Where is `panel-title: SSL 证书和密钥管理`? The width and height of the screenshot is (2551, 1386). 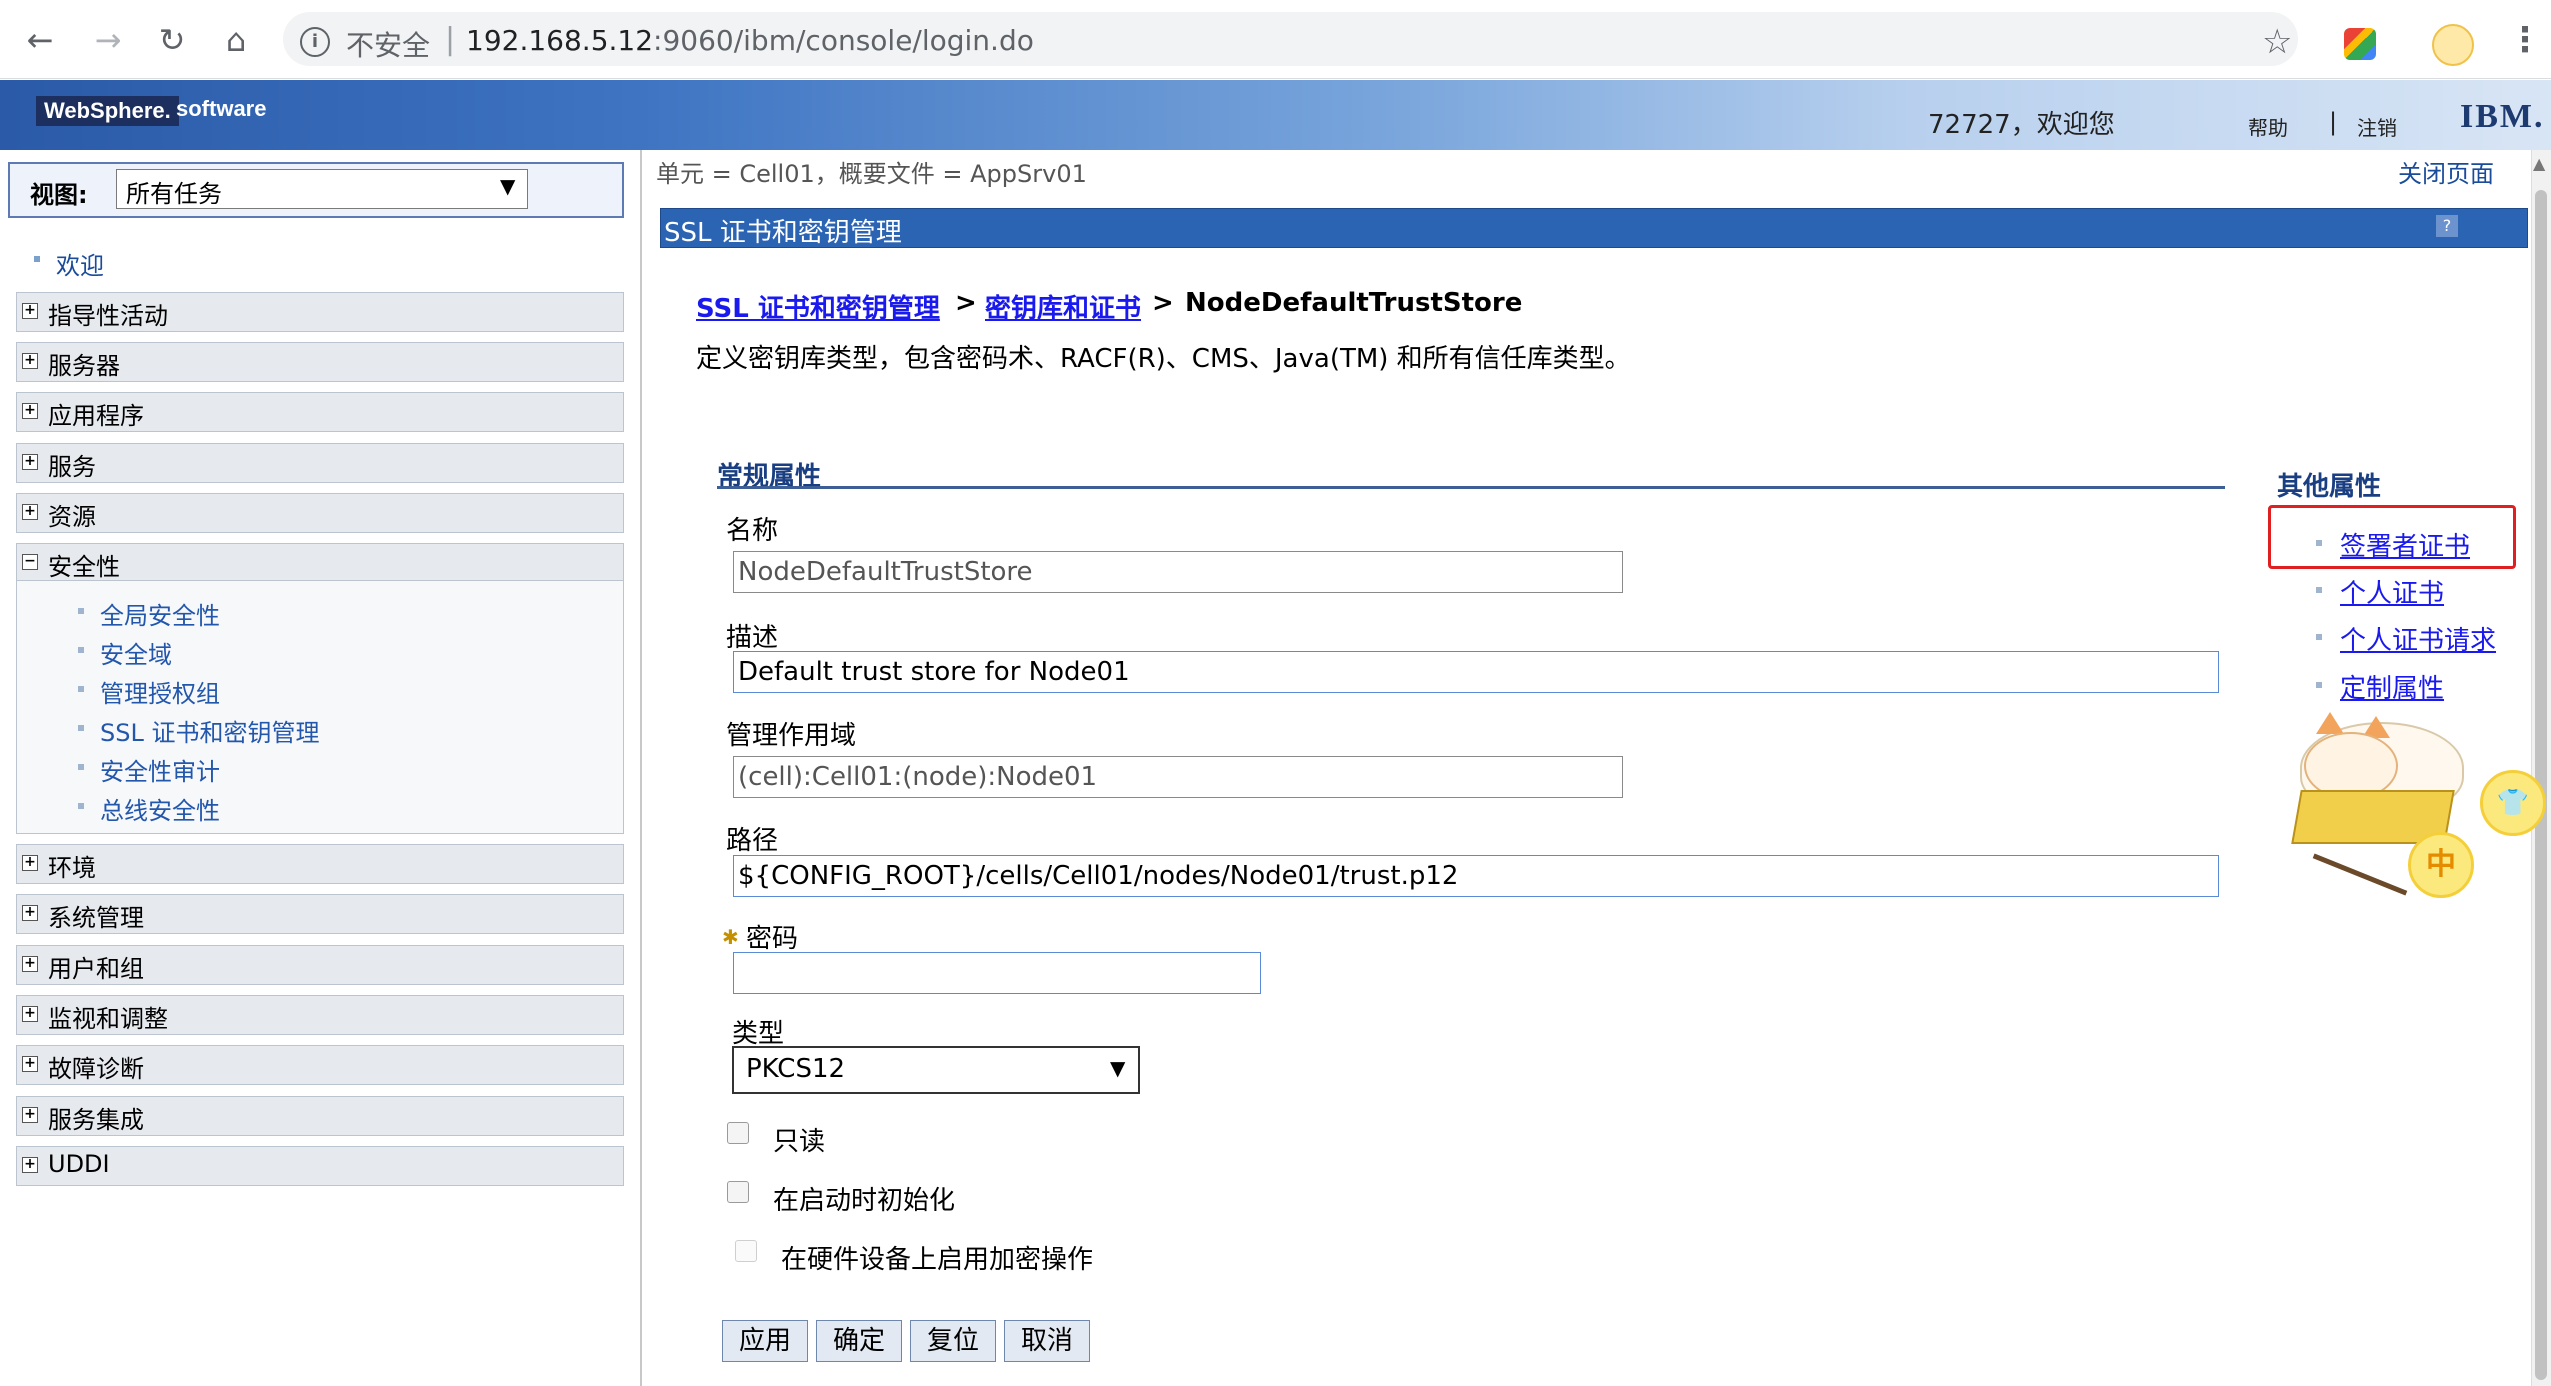 panel-title: SSL 证书和密钥管理 is located at coordinates (783, 233).